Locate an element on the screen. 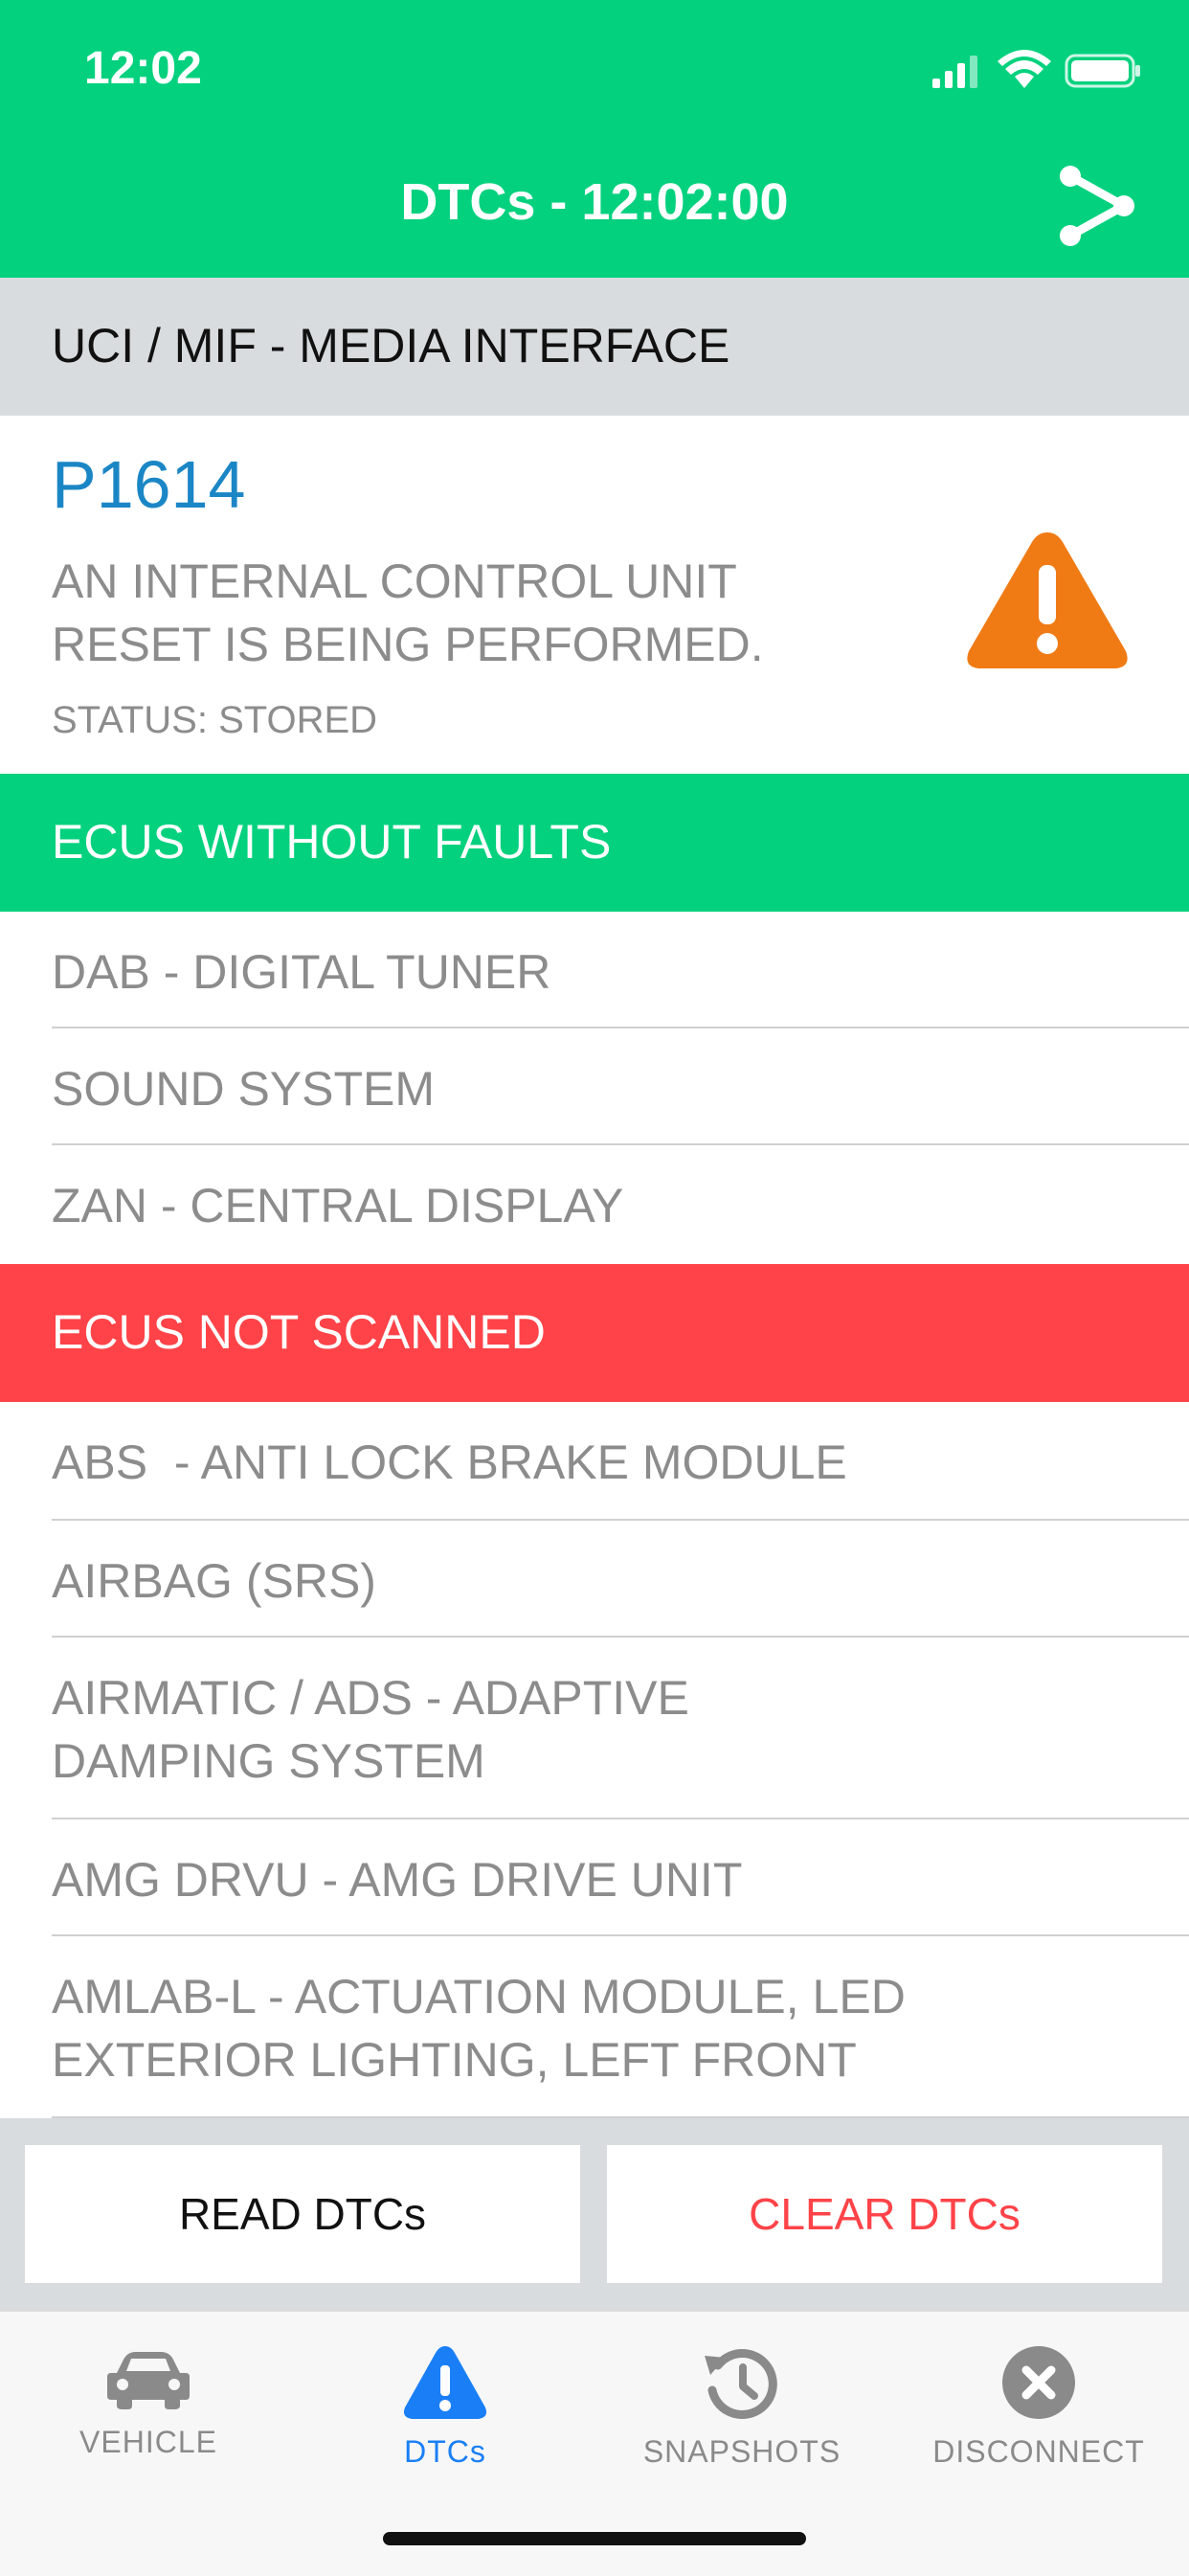 The width and height of the screenshot is (1189, 2576). ecus-without-faults-header: ECUS WITHOUT FAULTS is located at coordinates (594, 843).